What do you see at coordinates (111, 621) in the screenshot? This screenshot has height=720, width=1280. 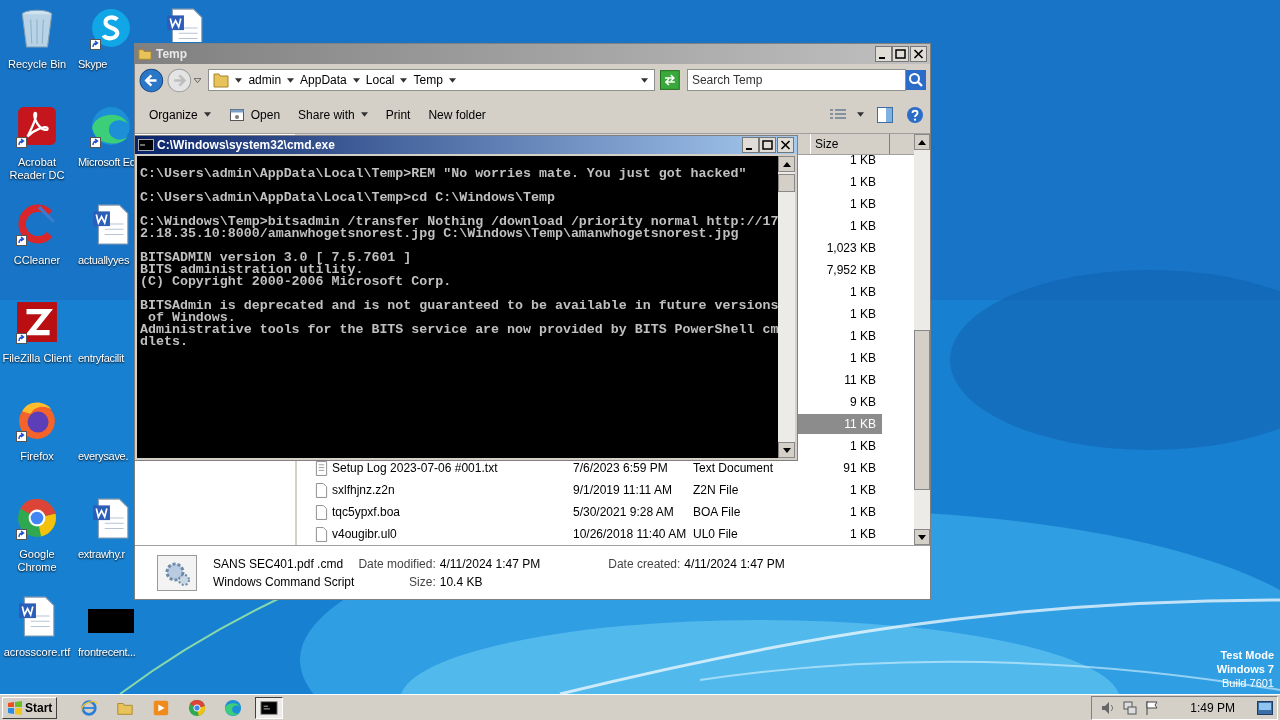 I see `thumbnail-icon` at bounding box center [111, 621].